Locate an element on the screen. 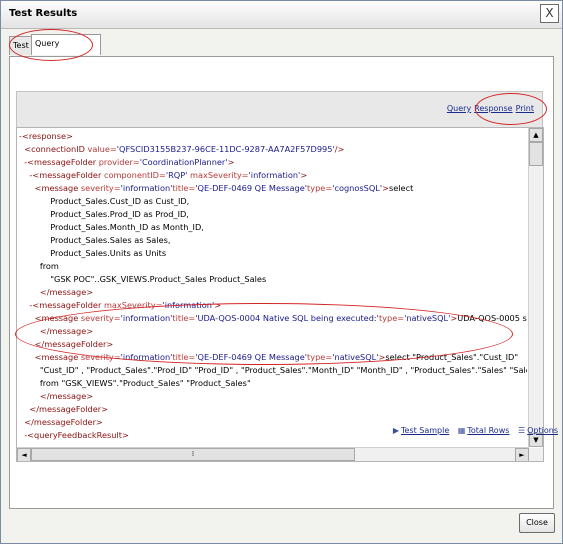 This screenshot has width=563, height=544. bottom-links: ▶ Test Sample ▦ Total Rows ☰ Options is located at coordinates (472, 430).